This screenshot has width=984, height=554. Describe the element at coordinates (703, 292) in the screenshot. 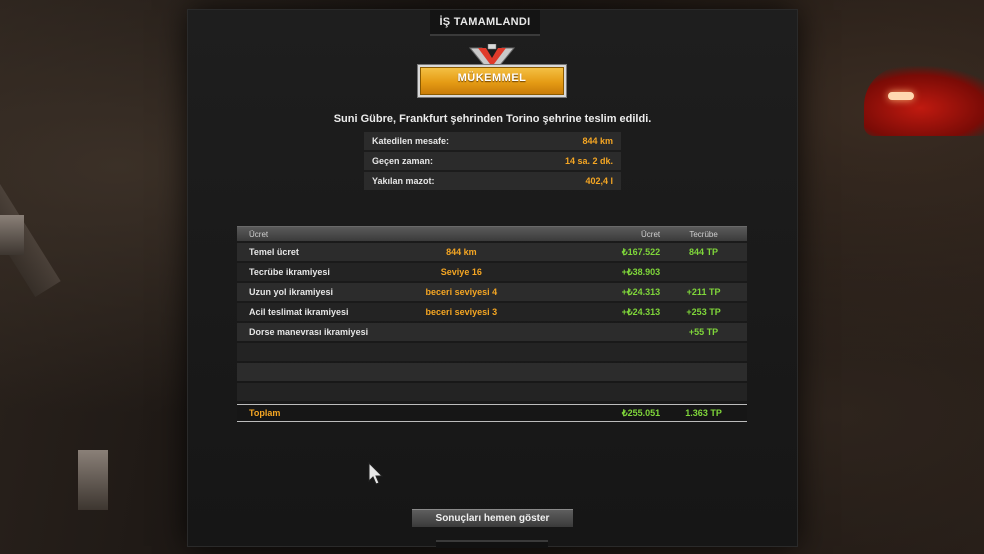

I see `row-xp: +211 TP` at that location.